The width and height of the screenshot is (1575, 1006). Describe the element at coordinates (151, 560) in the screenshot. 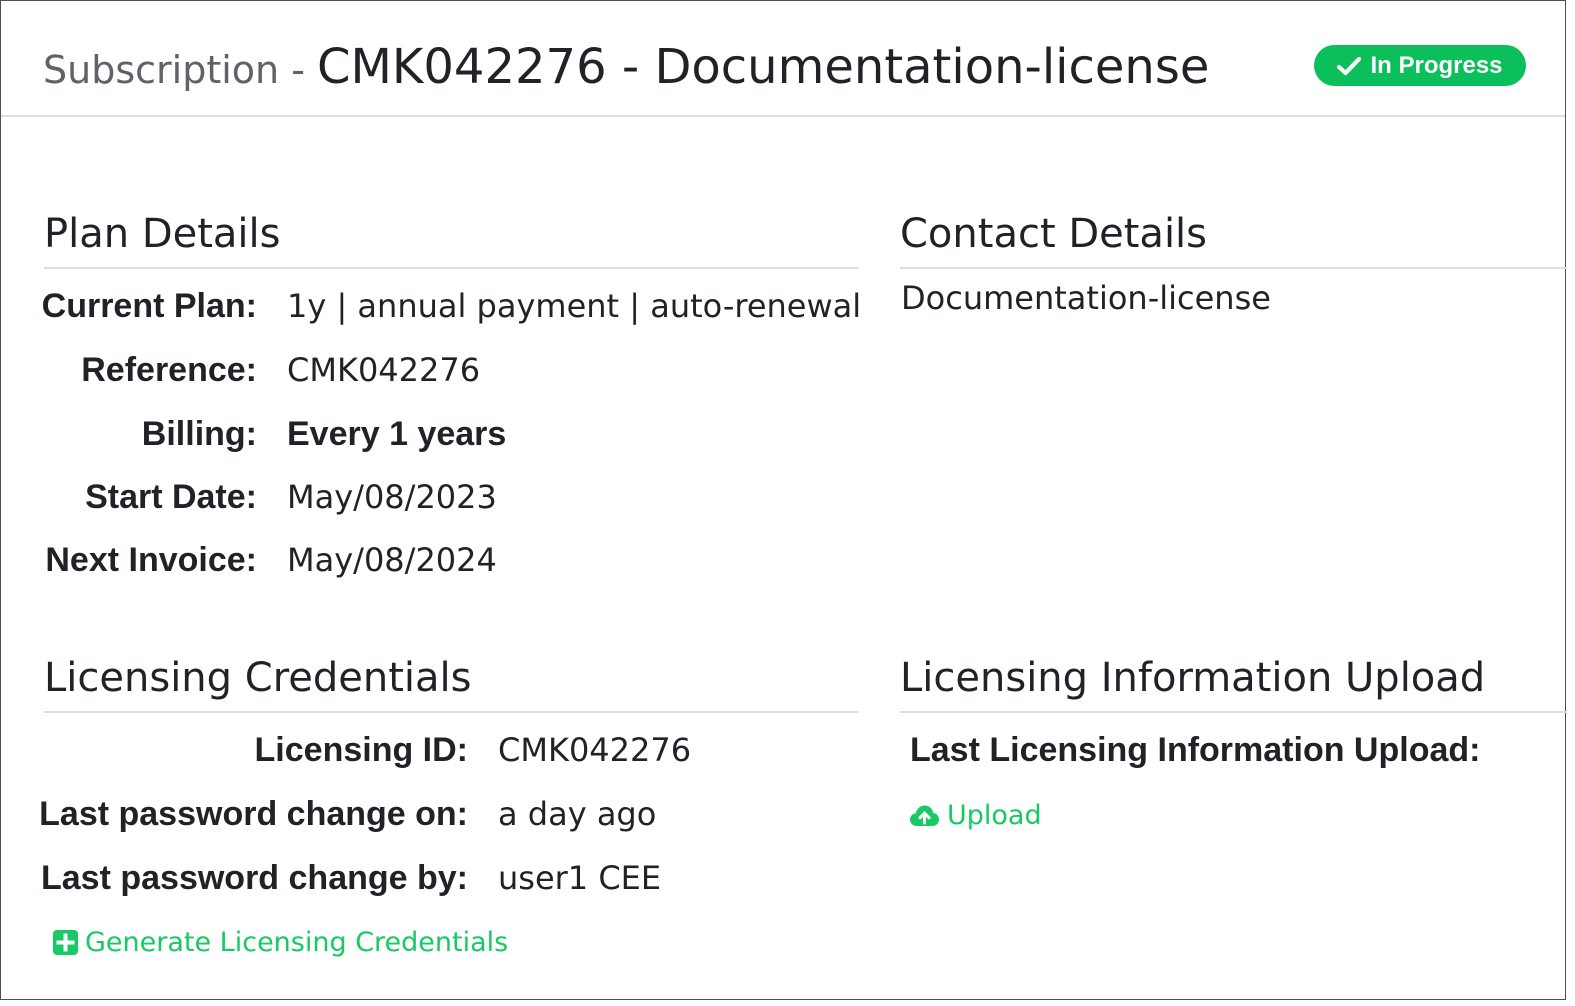

I see `next-invoice-label: Next Invoice:` at that location.